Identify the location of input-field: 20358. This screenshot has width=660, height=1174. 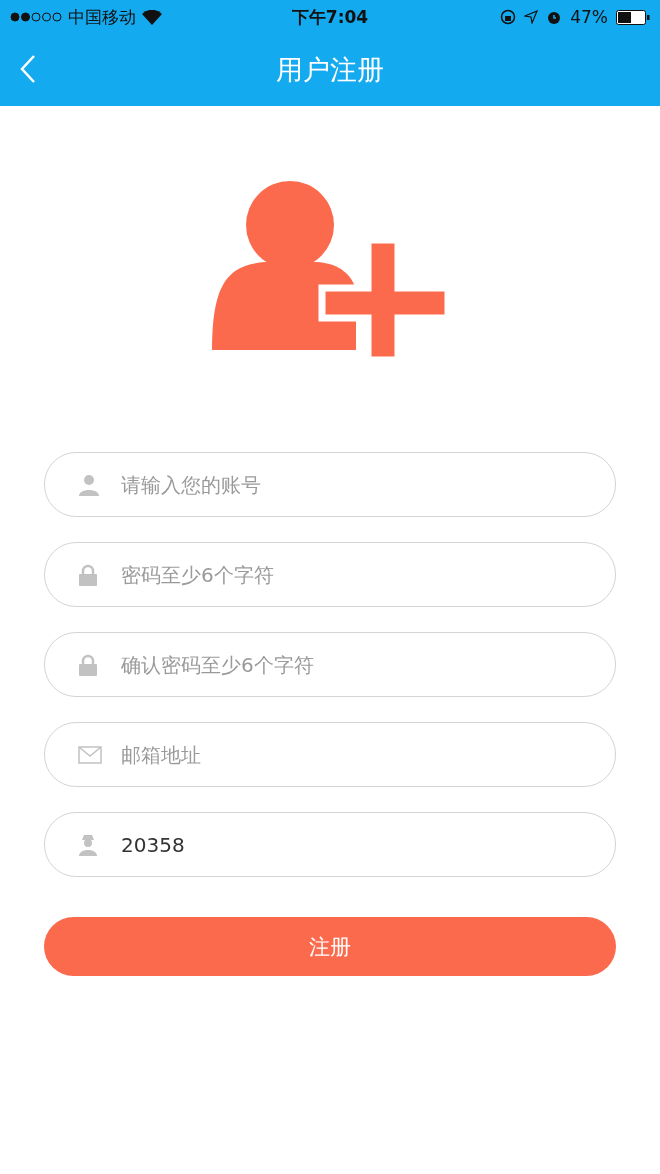
(330, 844).